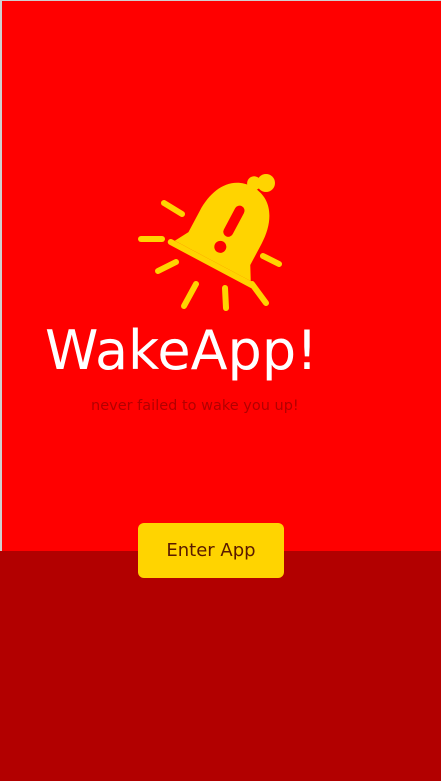  I want to click on alarm-bell-icon, so click(210, 242).